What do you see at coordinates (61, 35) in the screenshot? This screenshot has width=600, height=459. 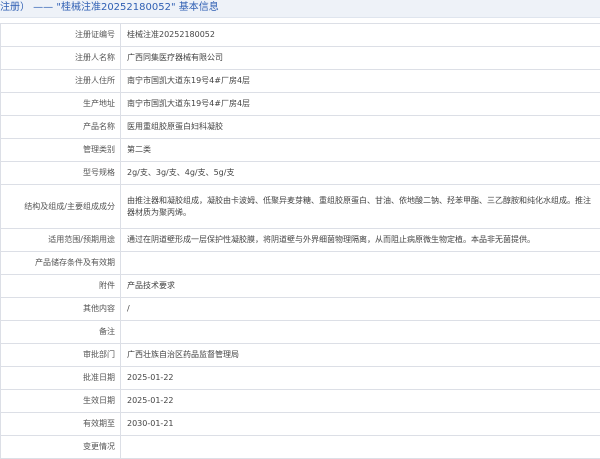 I see `row-label: 注册证编号` at bounding box center [61, 35].